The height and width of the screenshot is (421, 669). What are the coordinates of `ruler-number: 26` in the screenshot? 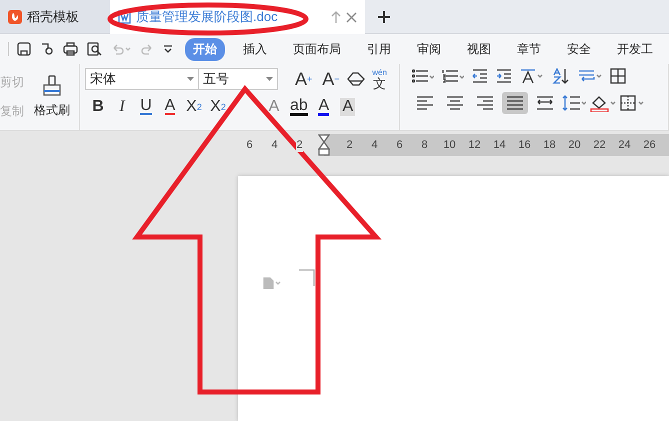 It's located at (649, 145).